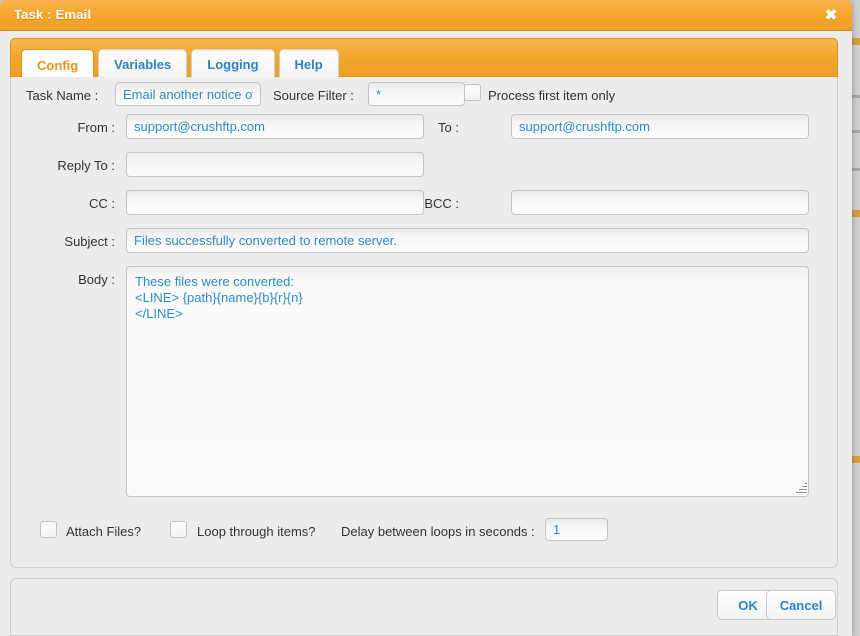 This screenshot has width=860, height=636. Describe the element at coordinates (143, 63) in the screenshot. I see `tab-variables: Variables` at that location.